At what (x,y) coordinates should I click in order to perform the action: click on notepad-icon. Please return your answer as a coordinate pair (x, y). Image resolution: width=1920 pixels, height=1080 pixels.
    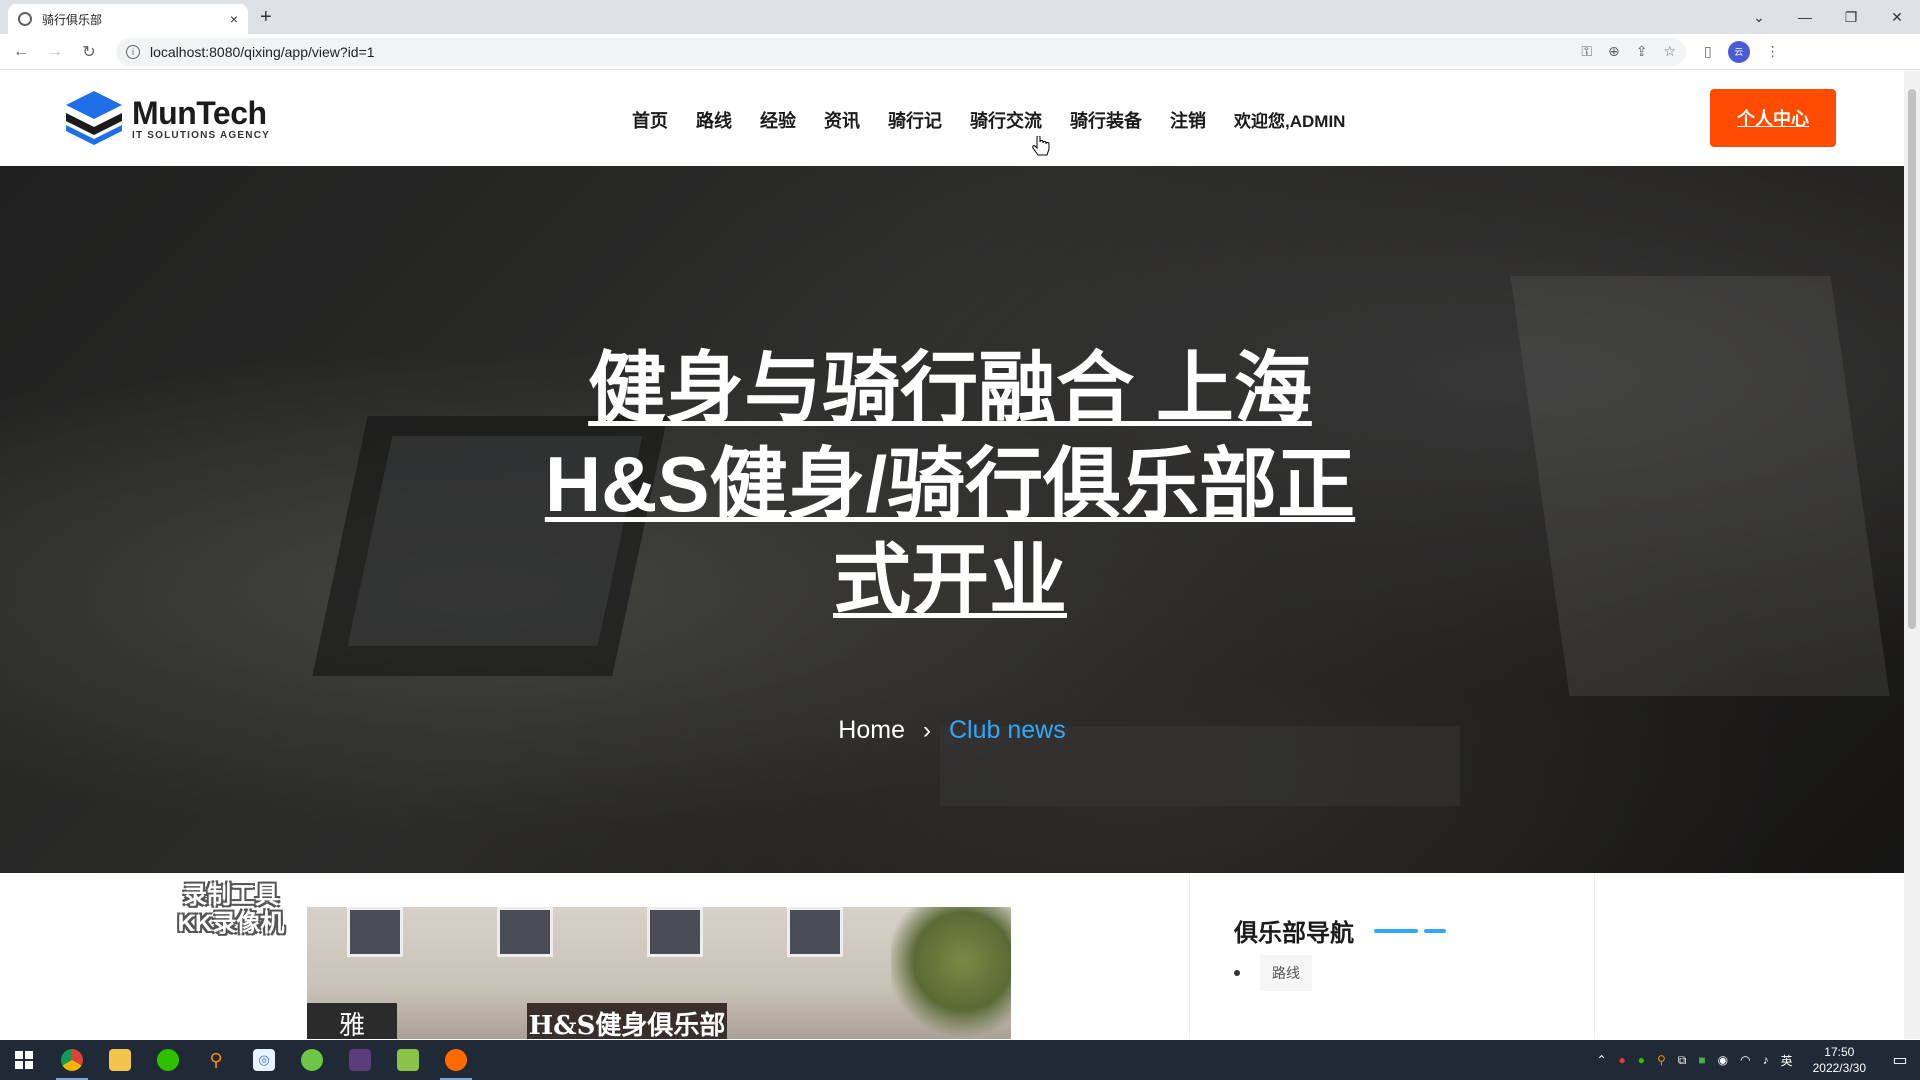
    Looking at the image, I should click on (408, 1060).